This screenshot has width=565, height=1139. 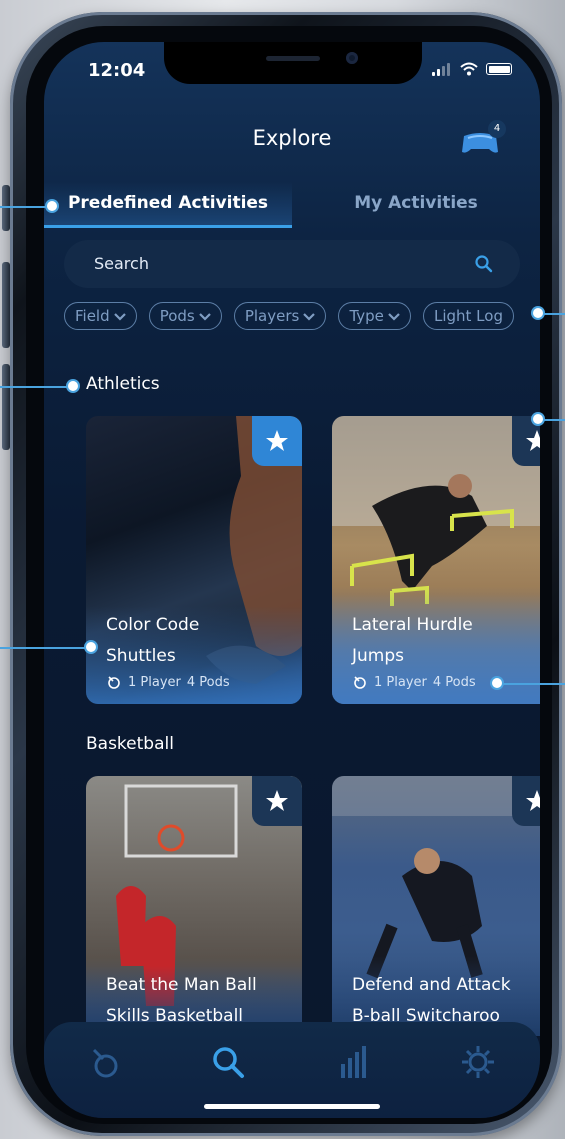 What do you see at coordinates (36, 387) in the screenshot?
I see `callout-line-section` at bounding box center [36, 387].